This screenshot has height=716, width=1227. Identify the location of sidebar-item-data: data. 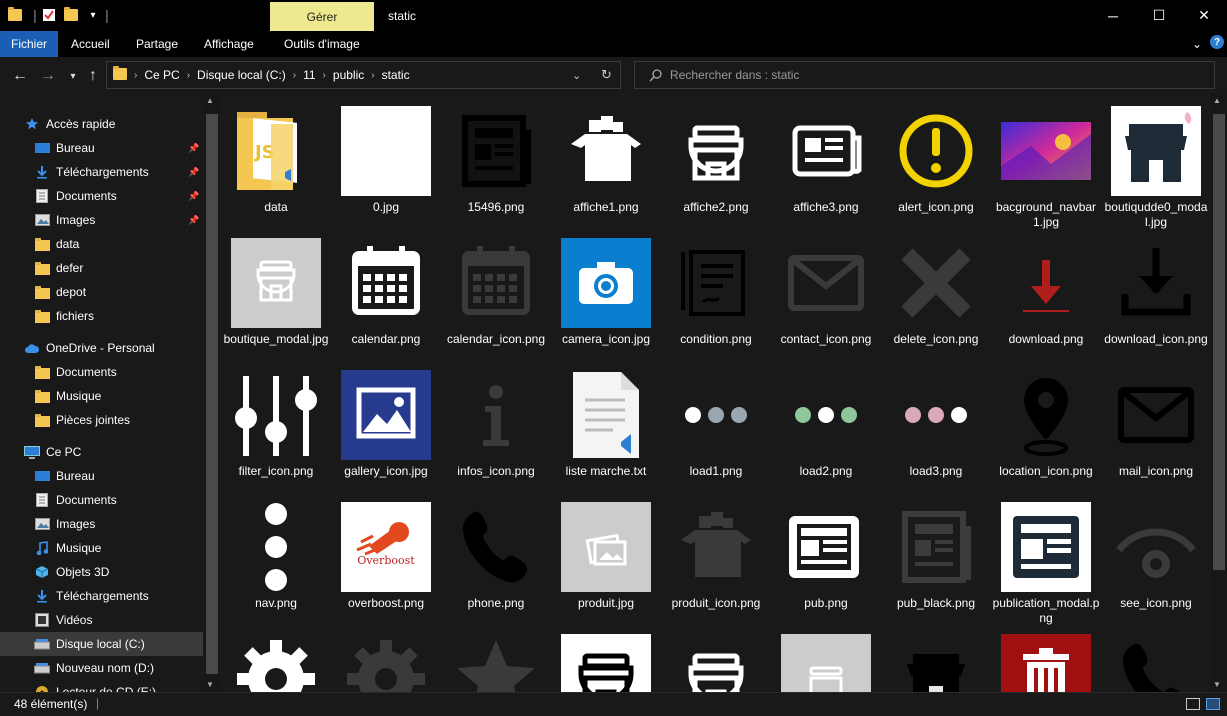
(39, 244).